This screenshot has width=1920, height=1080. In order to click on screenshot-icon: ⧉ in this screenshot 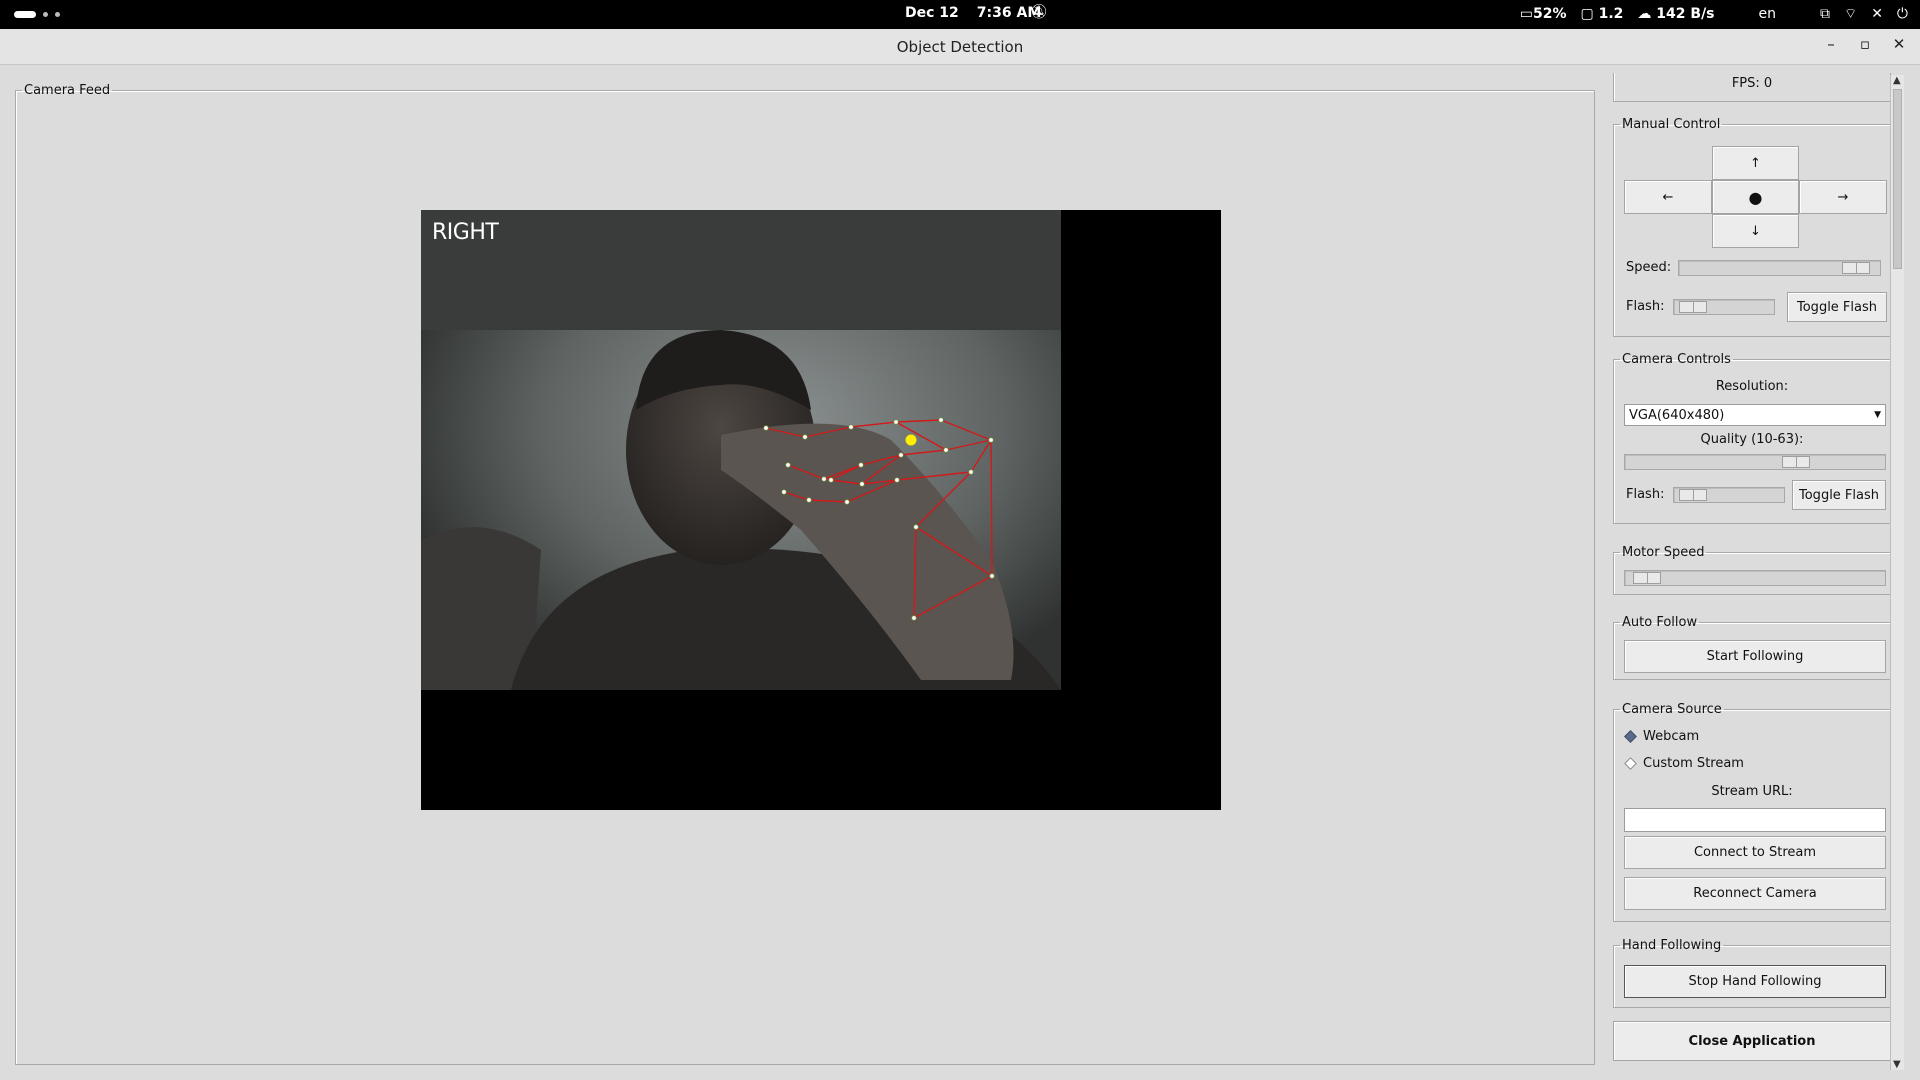, I will do `click(1825, 14)`.